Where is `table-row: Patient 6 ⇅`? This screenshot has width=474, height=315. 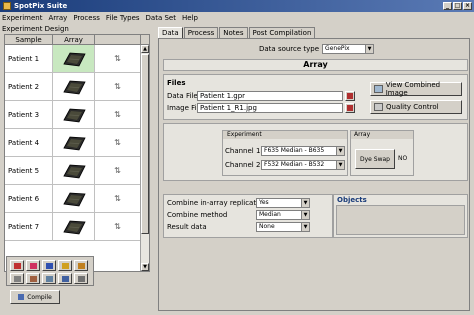 table-row: Patient 6 ⇅ is located at coordinates (77, 199).